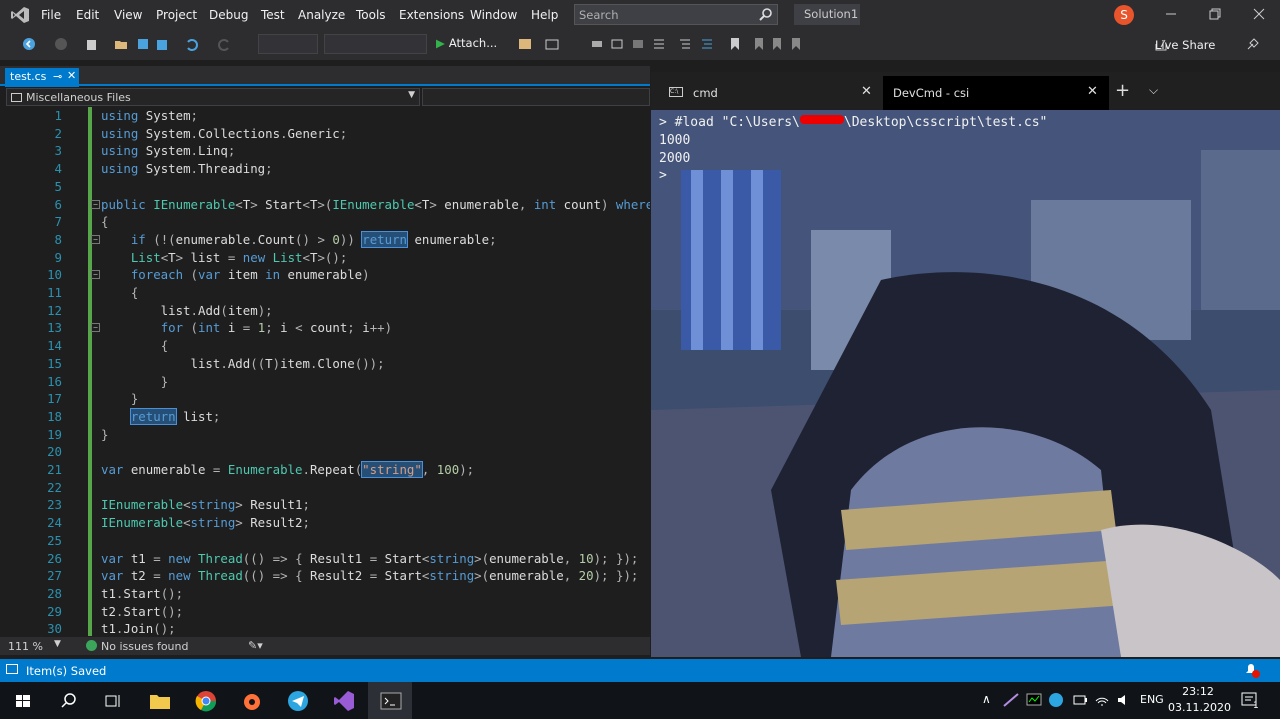  Describe the element at coordinates (770, 93) in the screenshot. I see `tab-cmd: C:\ cmd ✕` at that location.